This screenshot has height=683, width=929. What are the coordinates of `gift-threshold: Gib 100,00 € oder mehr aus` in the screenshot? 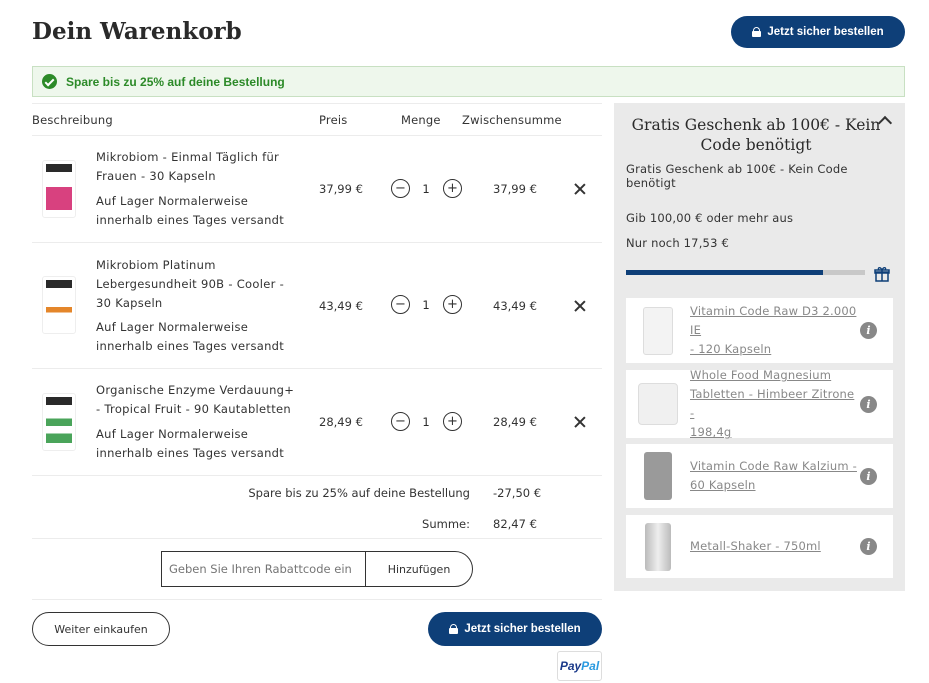 It's located at (710, 218).